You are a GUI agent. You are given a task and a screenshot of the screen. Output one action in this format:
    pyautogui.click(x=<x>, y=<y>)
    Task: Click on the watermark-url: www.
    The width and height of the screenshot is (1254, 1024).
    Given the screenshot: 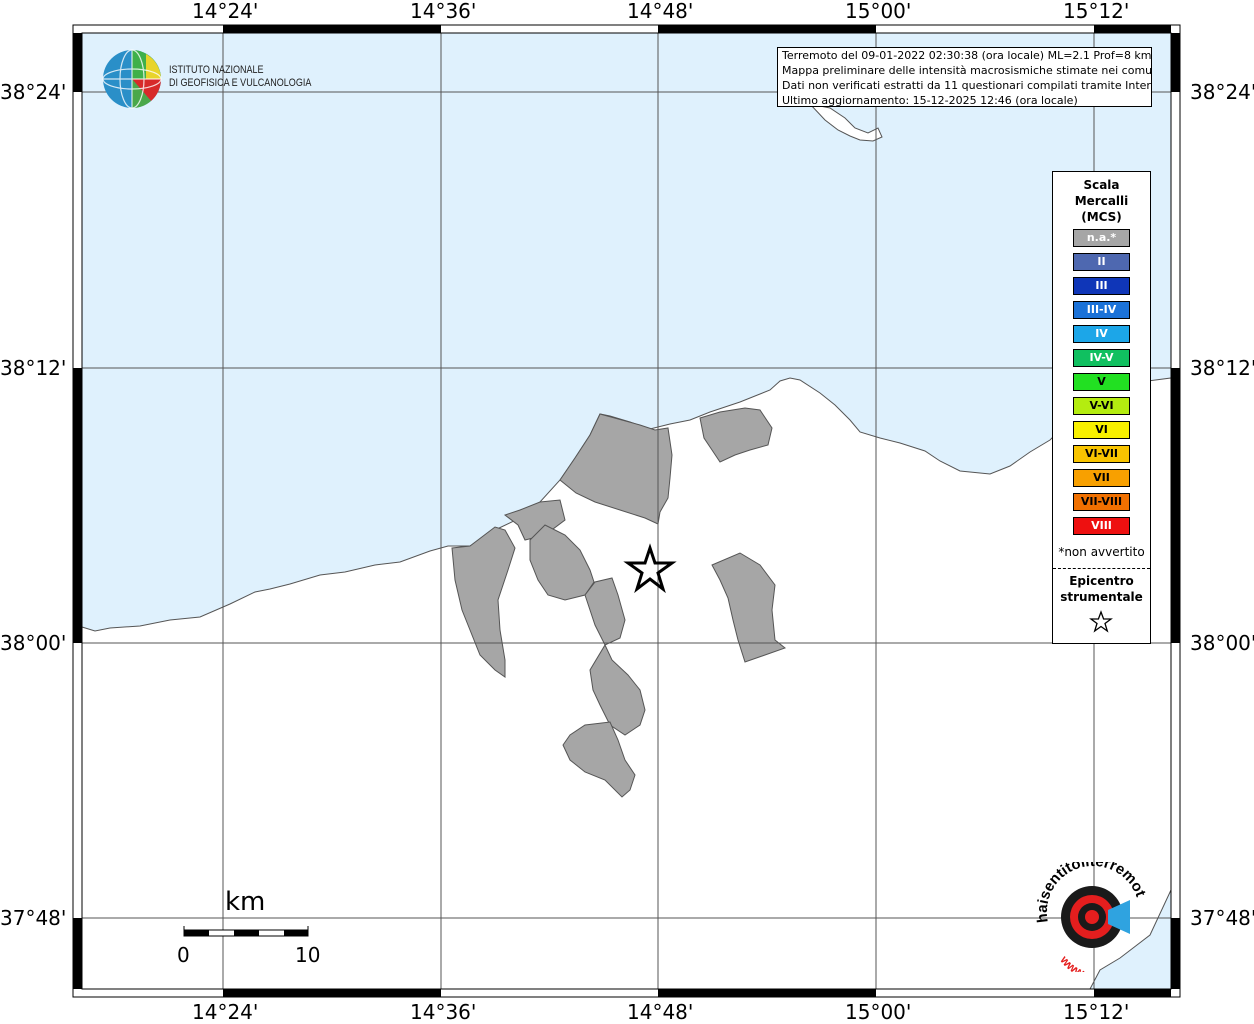 What is the action you would take?
    pyautogui.click(x=1072, y=962)
    